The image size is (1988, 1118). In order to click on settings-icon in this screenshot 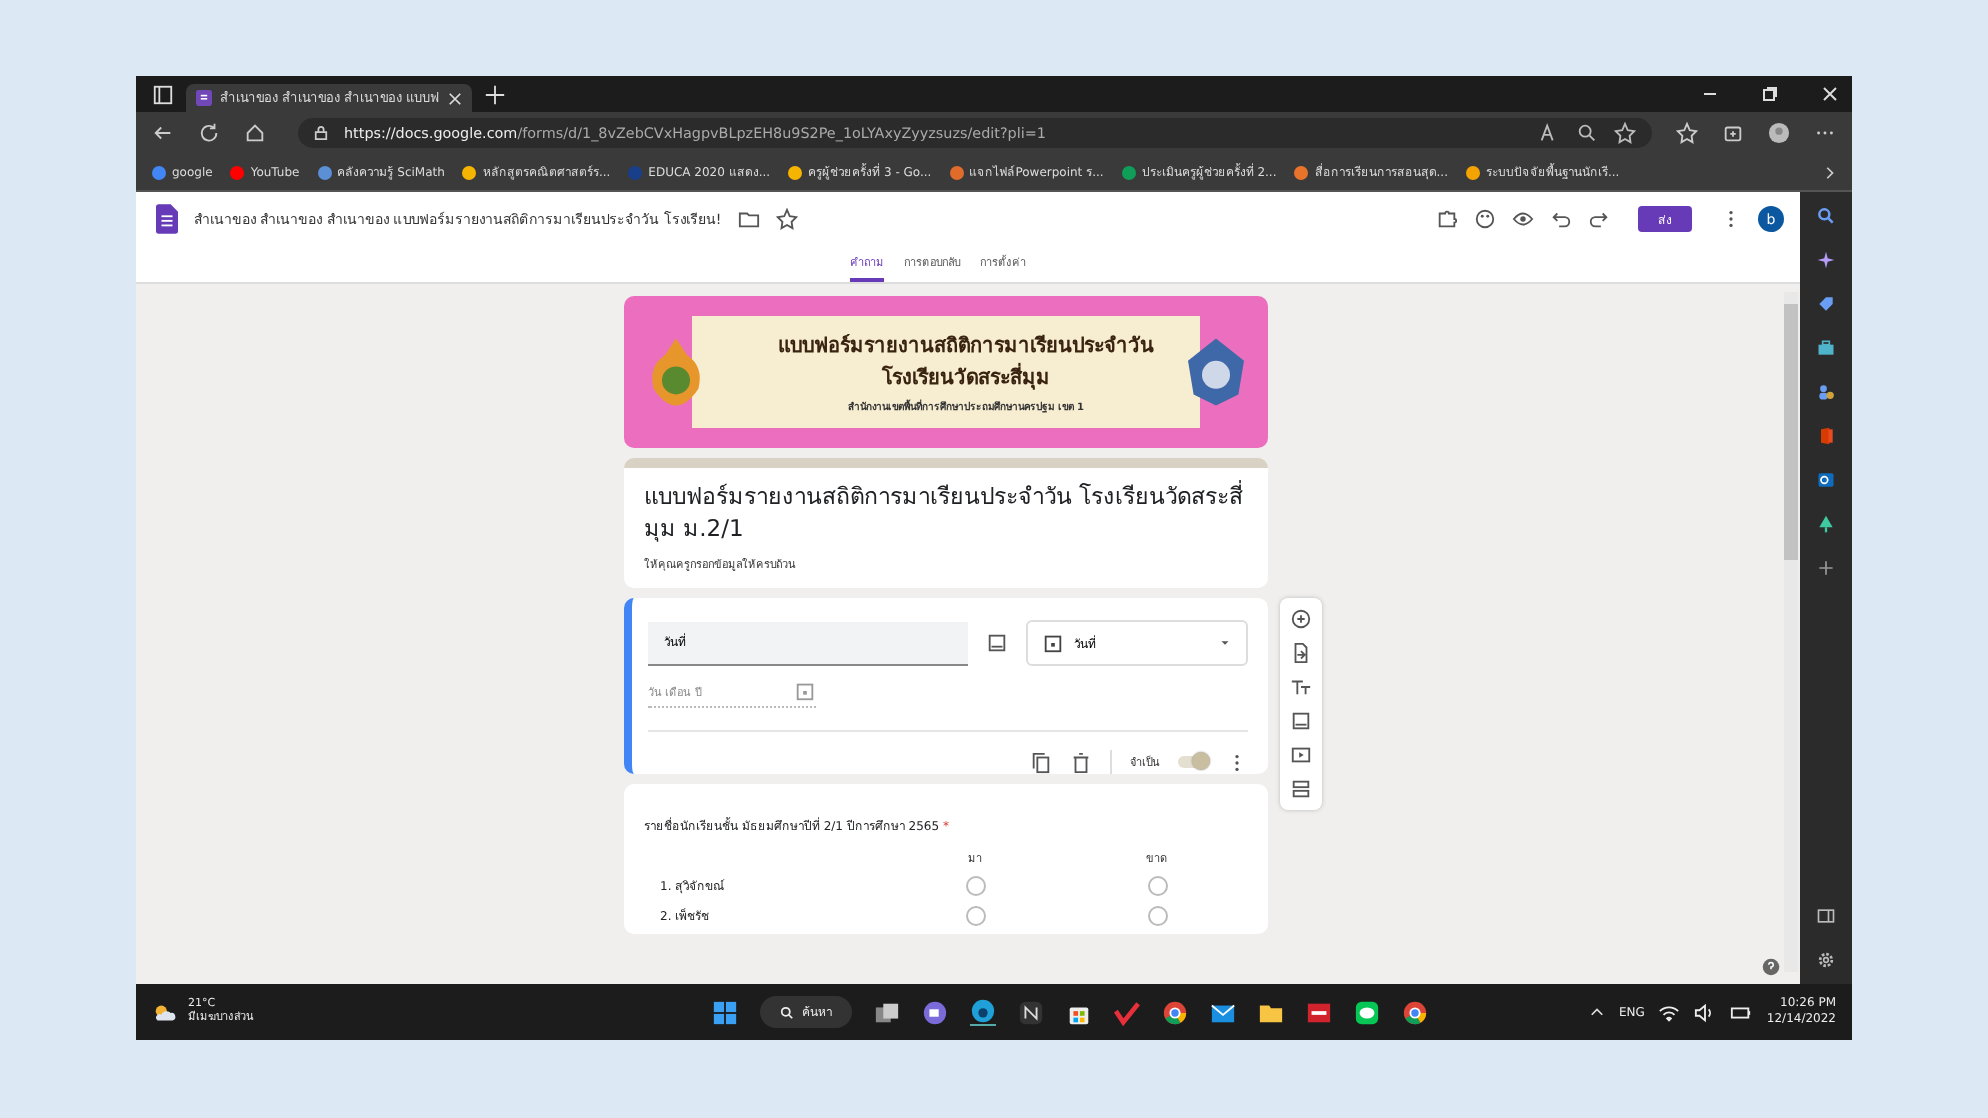, I will do `click(1826, 960)`.